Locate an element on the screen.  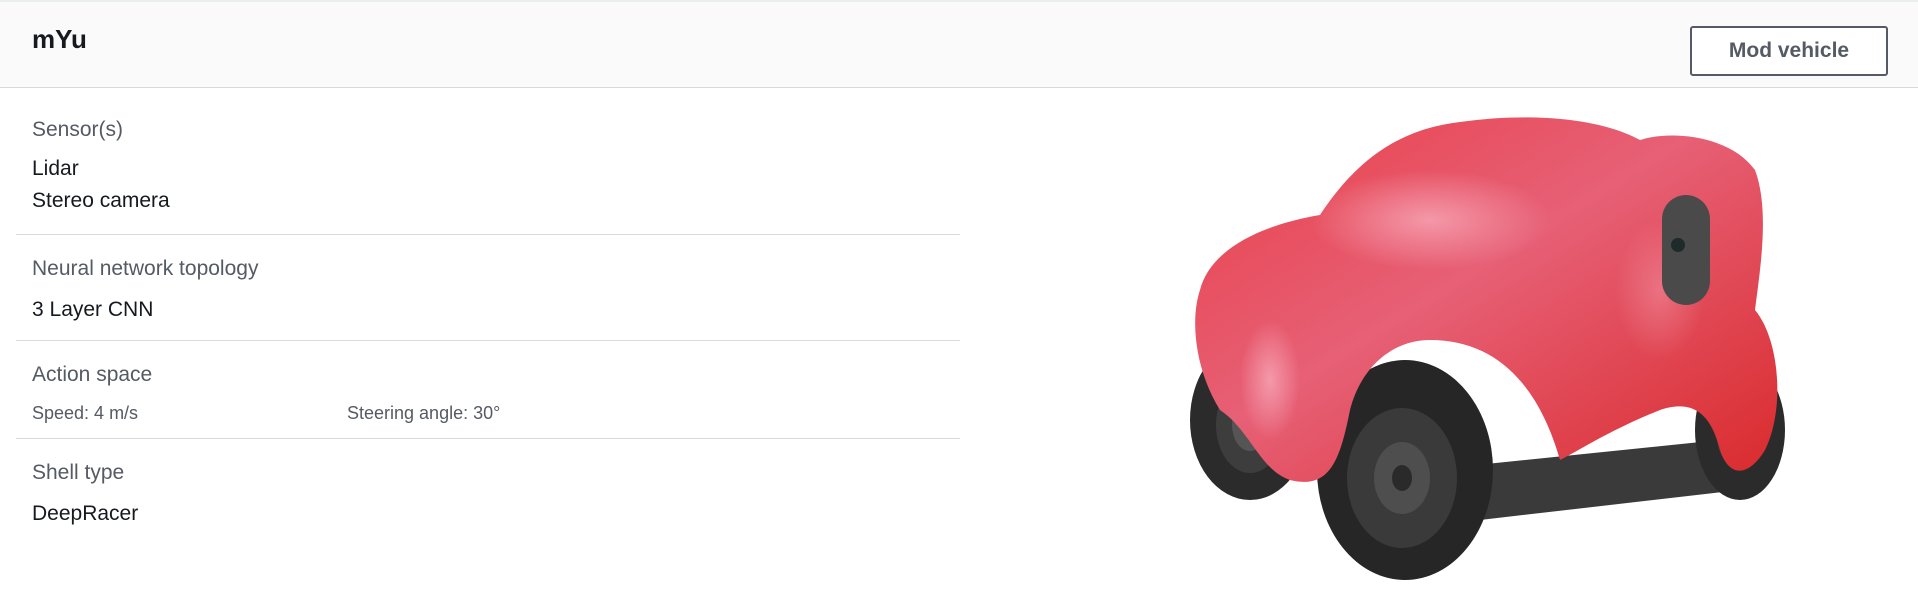
sensors-section: Sensor(s) Lidar Stereo camera is located at coordinates (488, 161).